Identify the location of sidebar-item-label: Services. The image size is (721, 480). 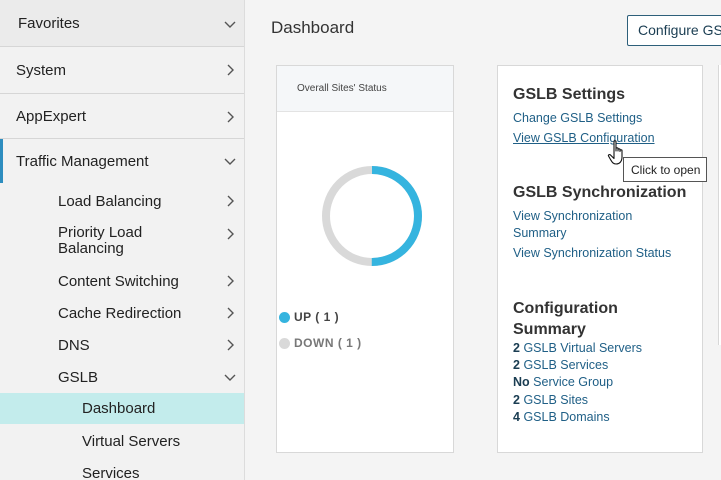
(111, 472).